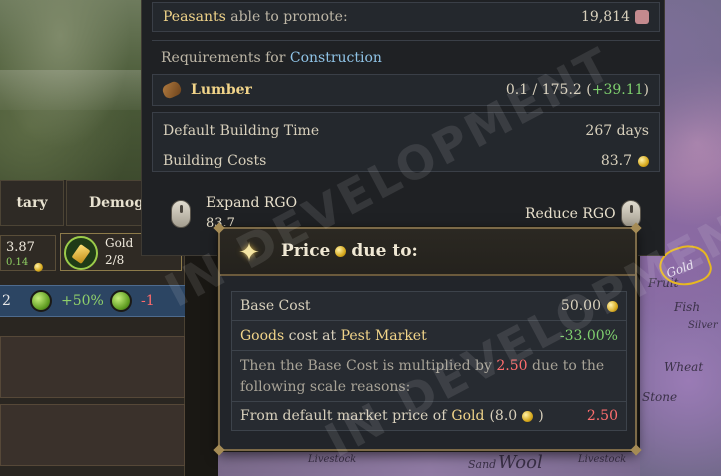 This screenshot has width=721, height=476. What do you see at coordinates (271, 58) in the screenshot?
I see `requirements-heading: Requirements for Construction` at bounding box center [271, 58].